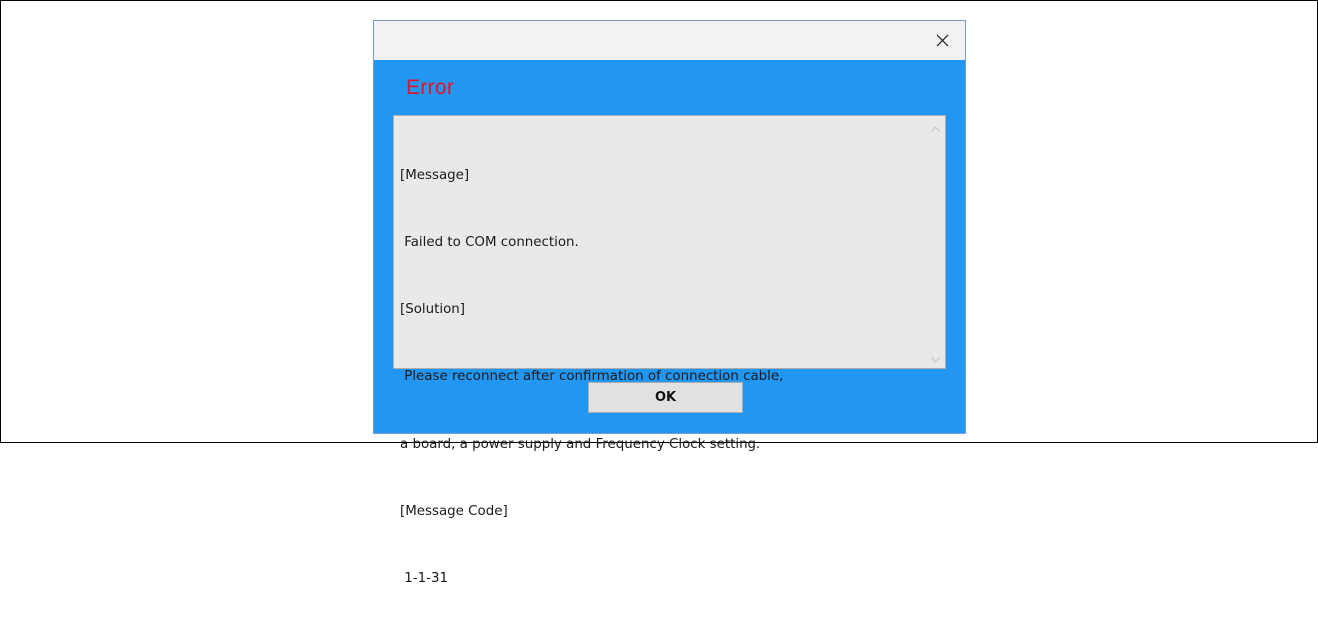 Image resolution: width=1318 pixels, height=635 pixels. Describe the element at coordinates (432, 310) in the screenshot. I see `message-line: [Solution]` at that location.